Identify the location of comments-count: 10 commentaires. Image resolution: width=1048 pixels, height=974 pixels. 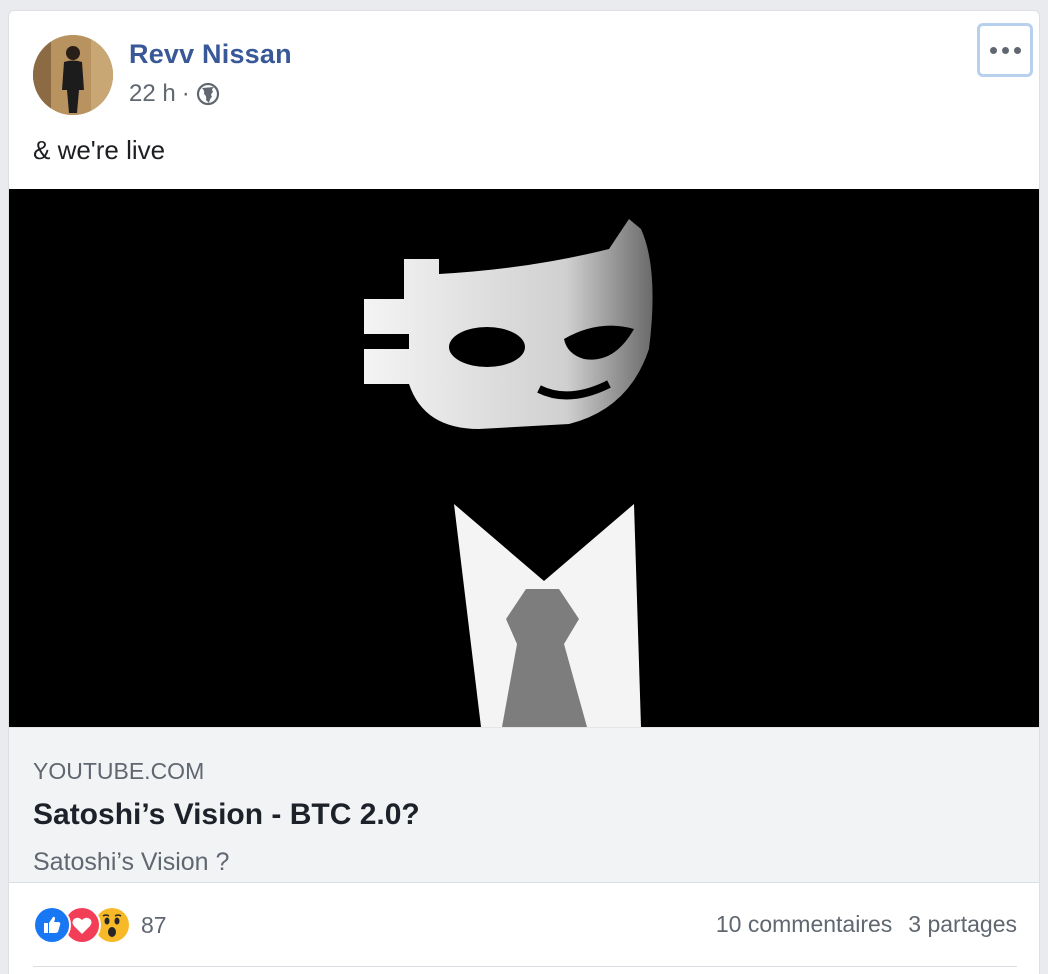
(804, 924).